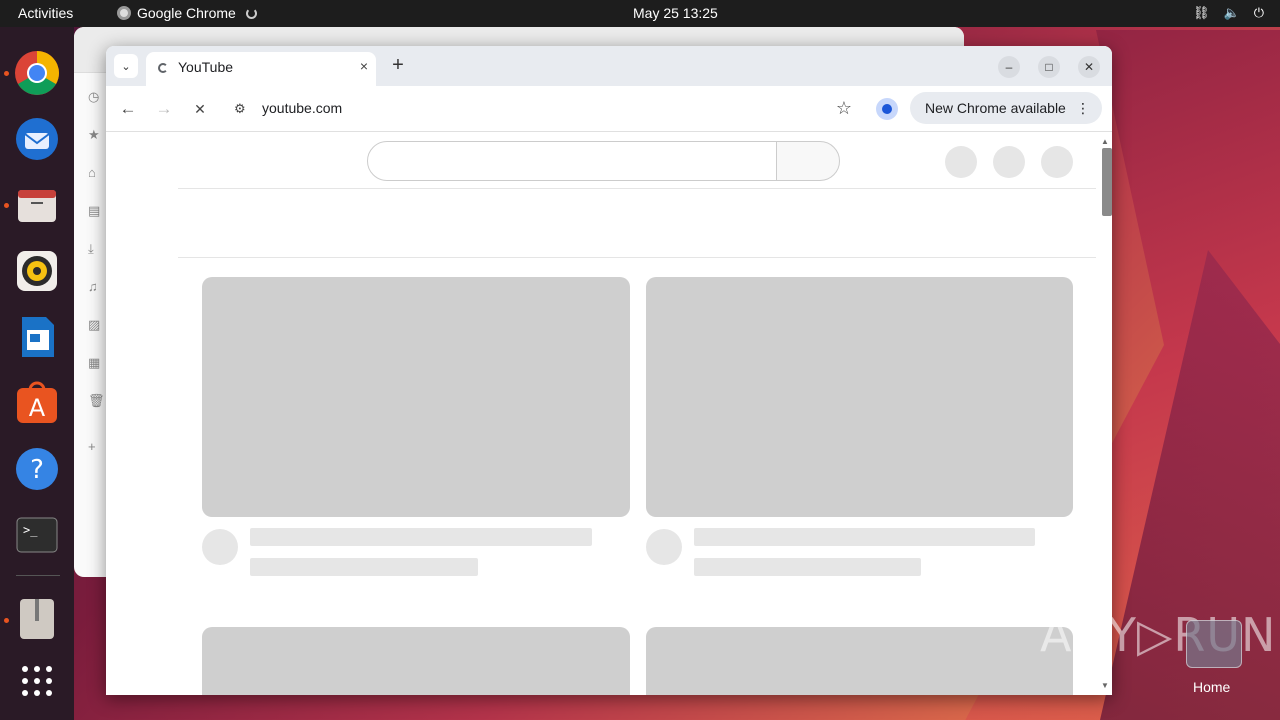 This screenshot has height=720, width=1280. I want to click on dock: A ? >_, so click(37, 373).